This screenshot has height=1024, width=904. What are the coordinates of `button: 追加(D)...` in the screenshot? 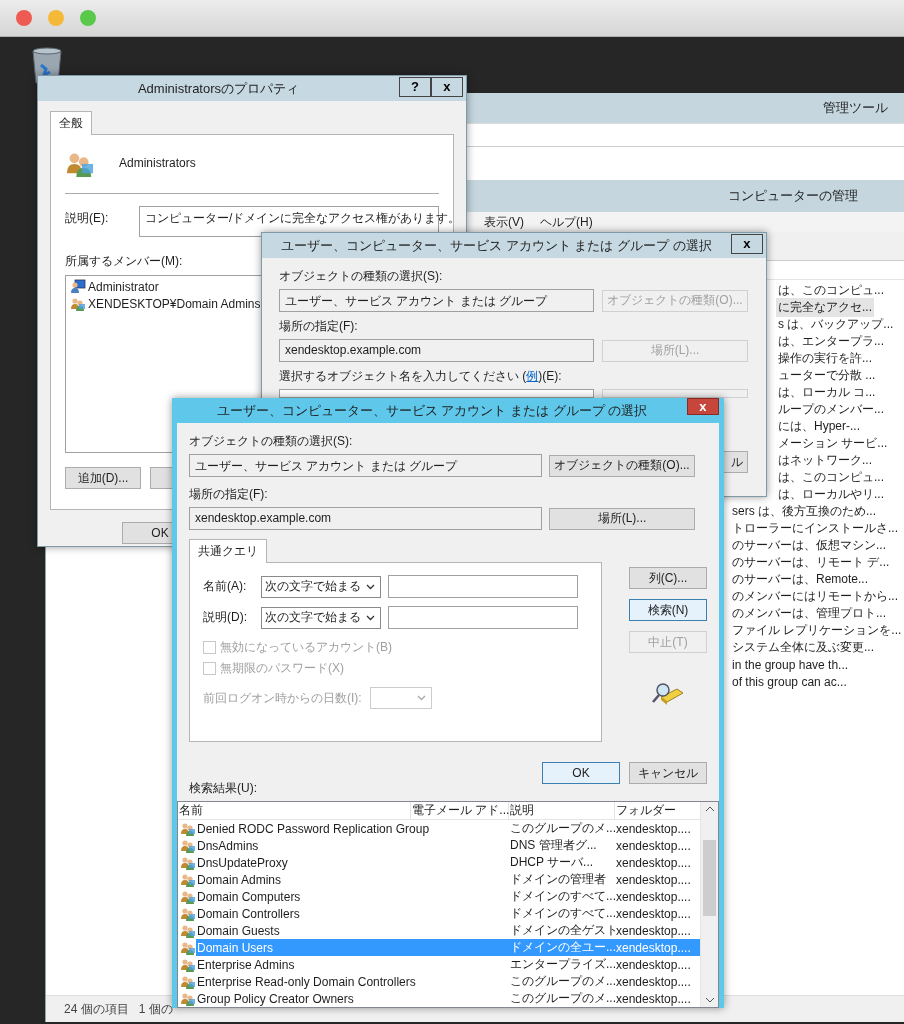 It's located at (103, 478).